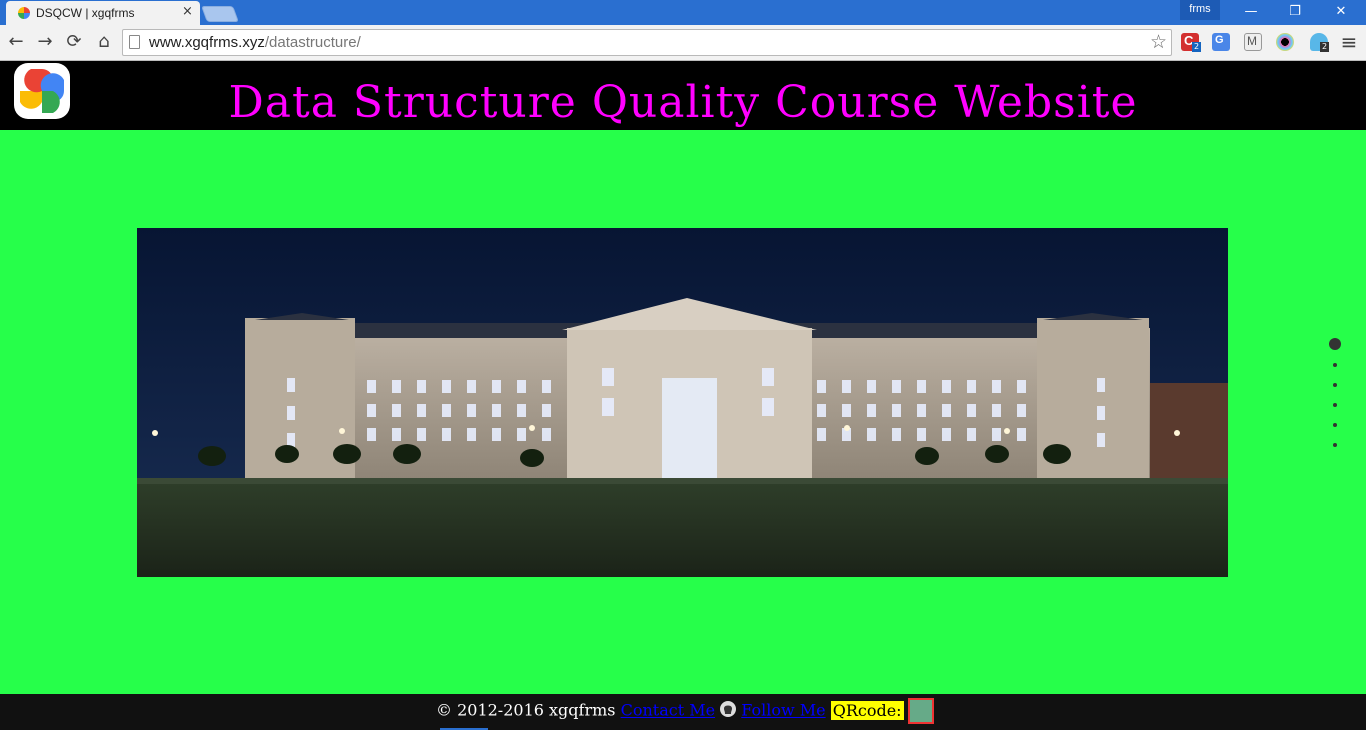  I want to click on reload-icon: ⟳, so click(74, 42).